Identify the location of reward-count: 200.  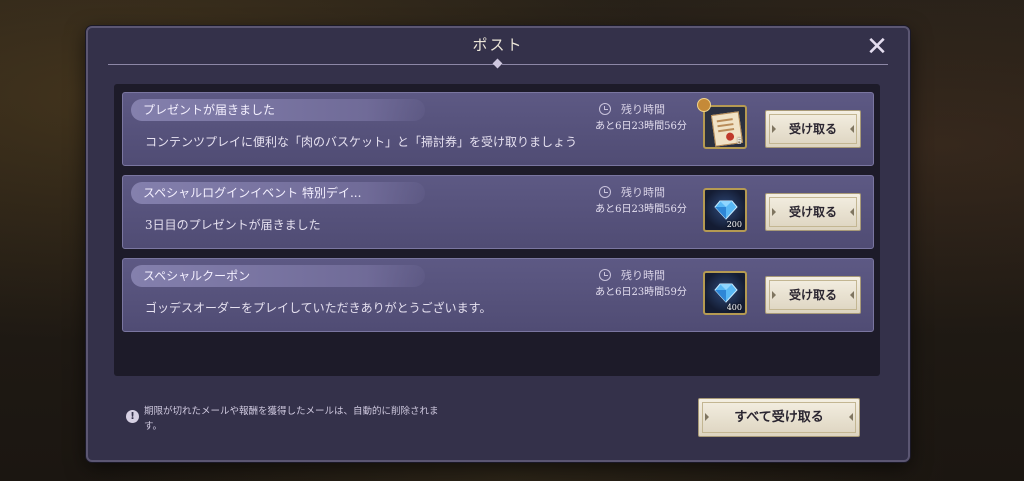
(734, 224).